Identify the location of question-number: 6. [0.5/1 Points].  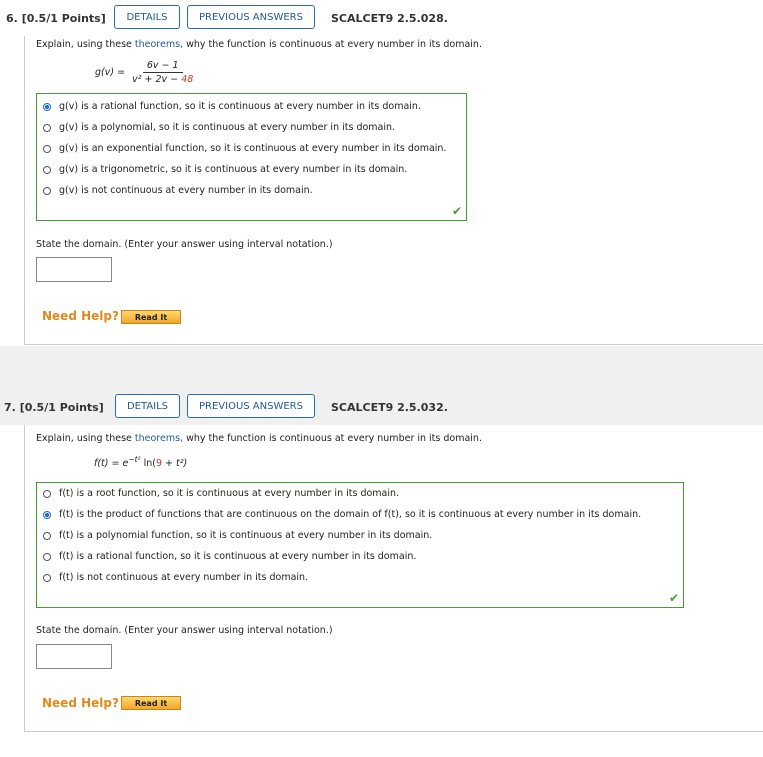
(56, 18).